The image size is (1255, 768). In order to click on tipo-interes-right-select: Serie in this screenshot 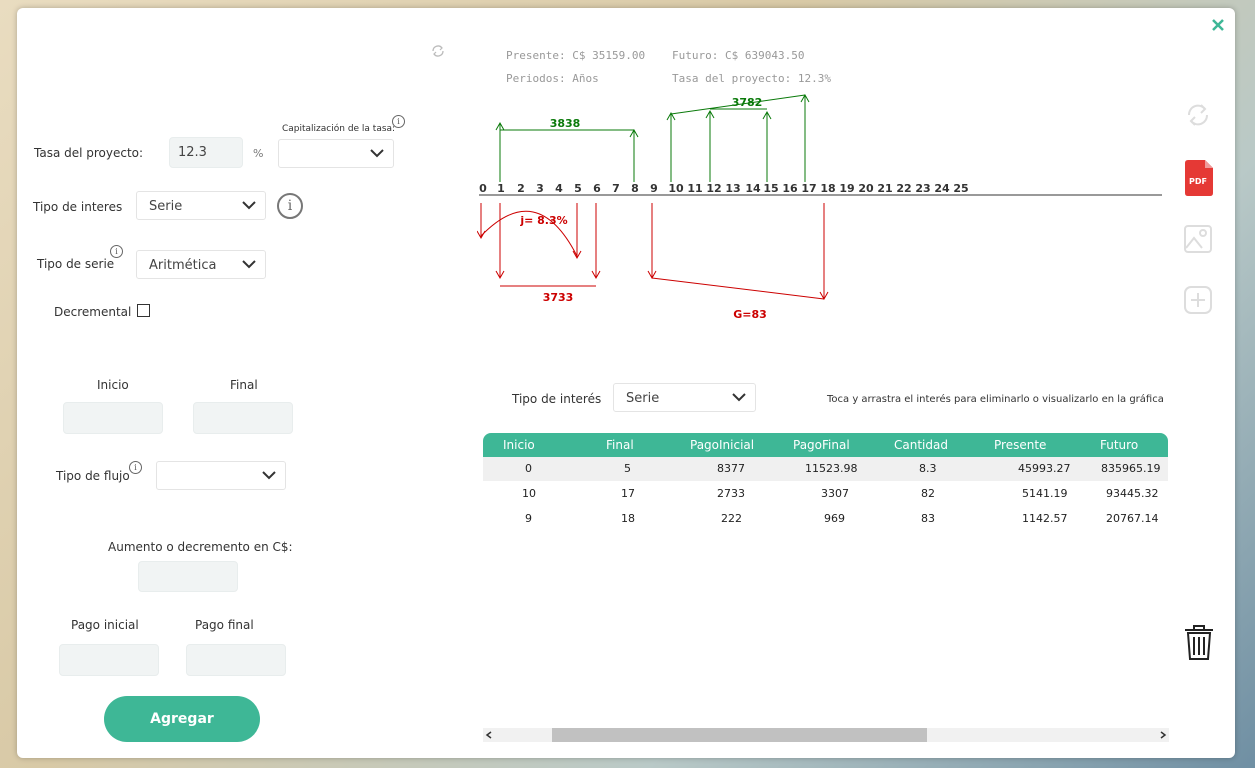, I will do `click(684, 397)`.